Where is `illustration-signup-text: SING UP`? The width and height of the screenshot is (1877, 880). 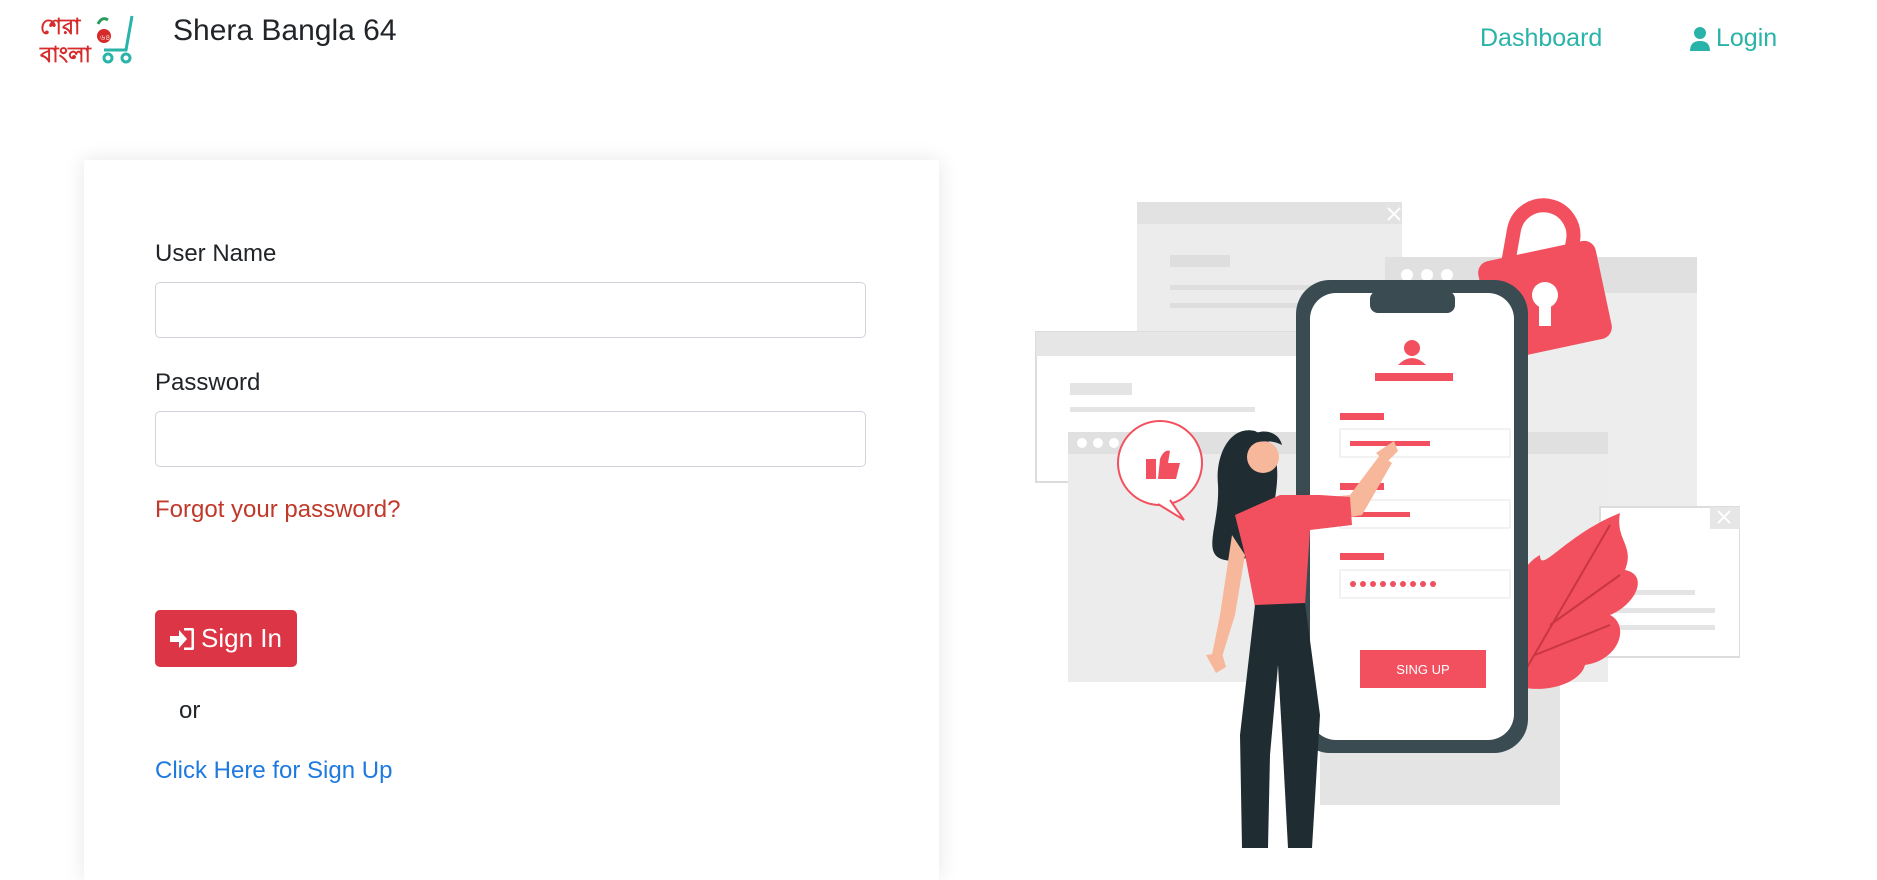 illustration-signup-text: SING UP is located at coordinates (1422, 669).